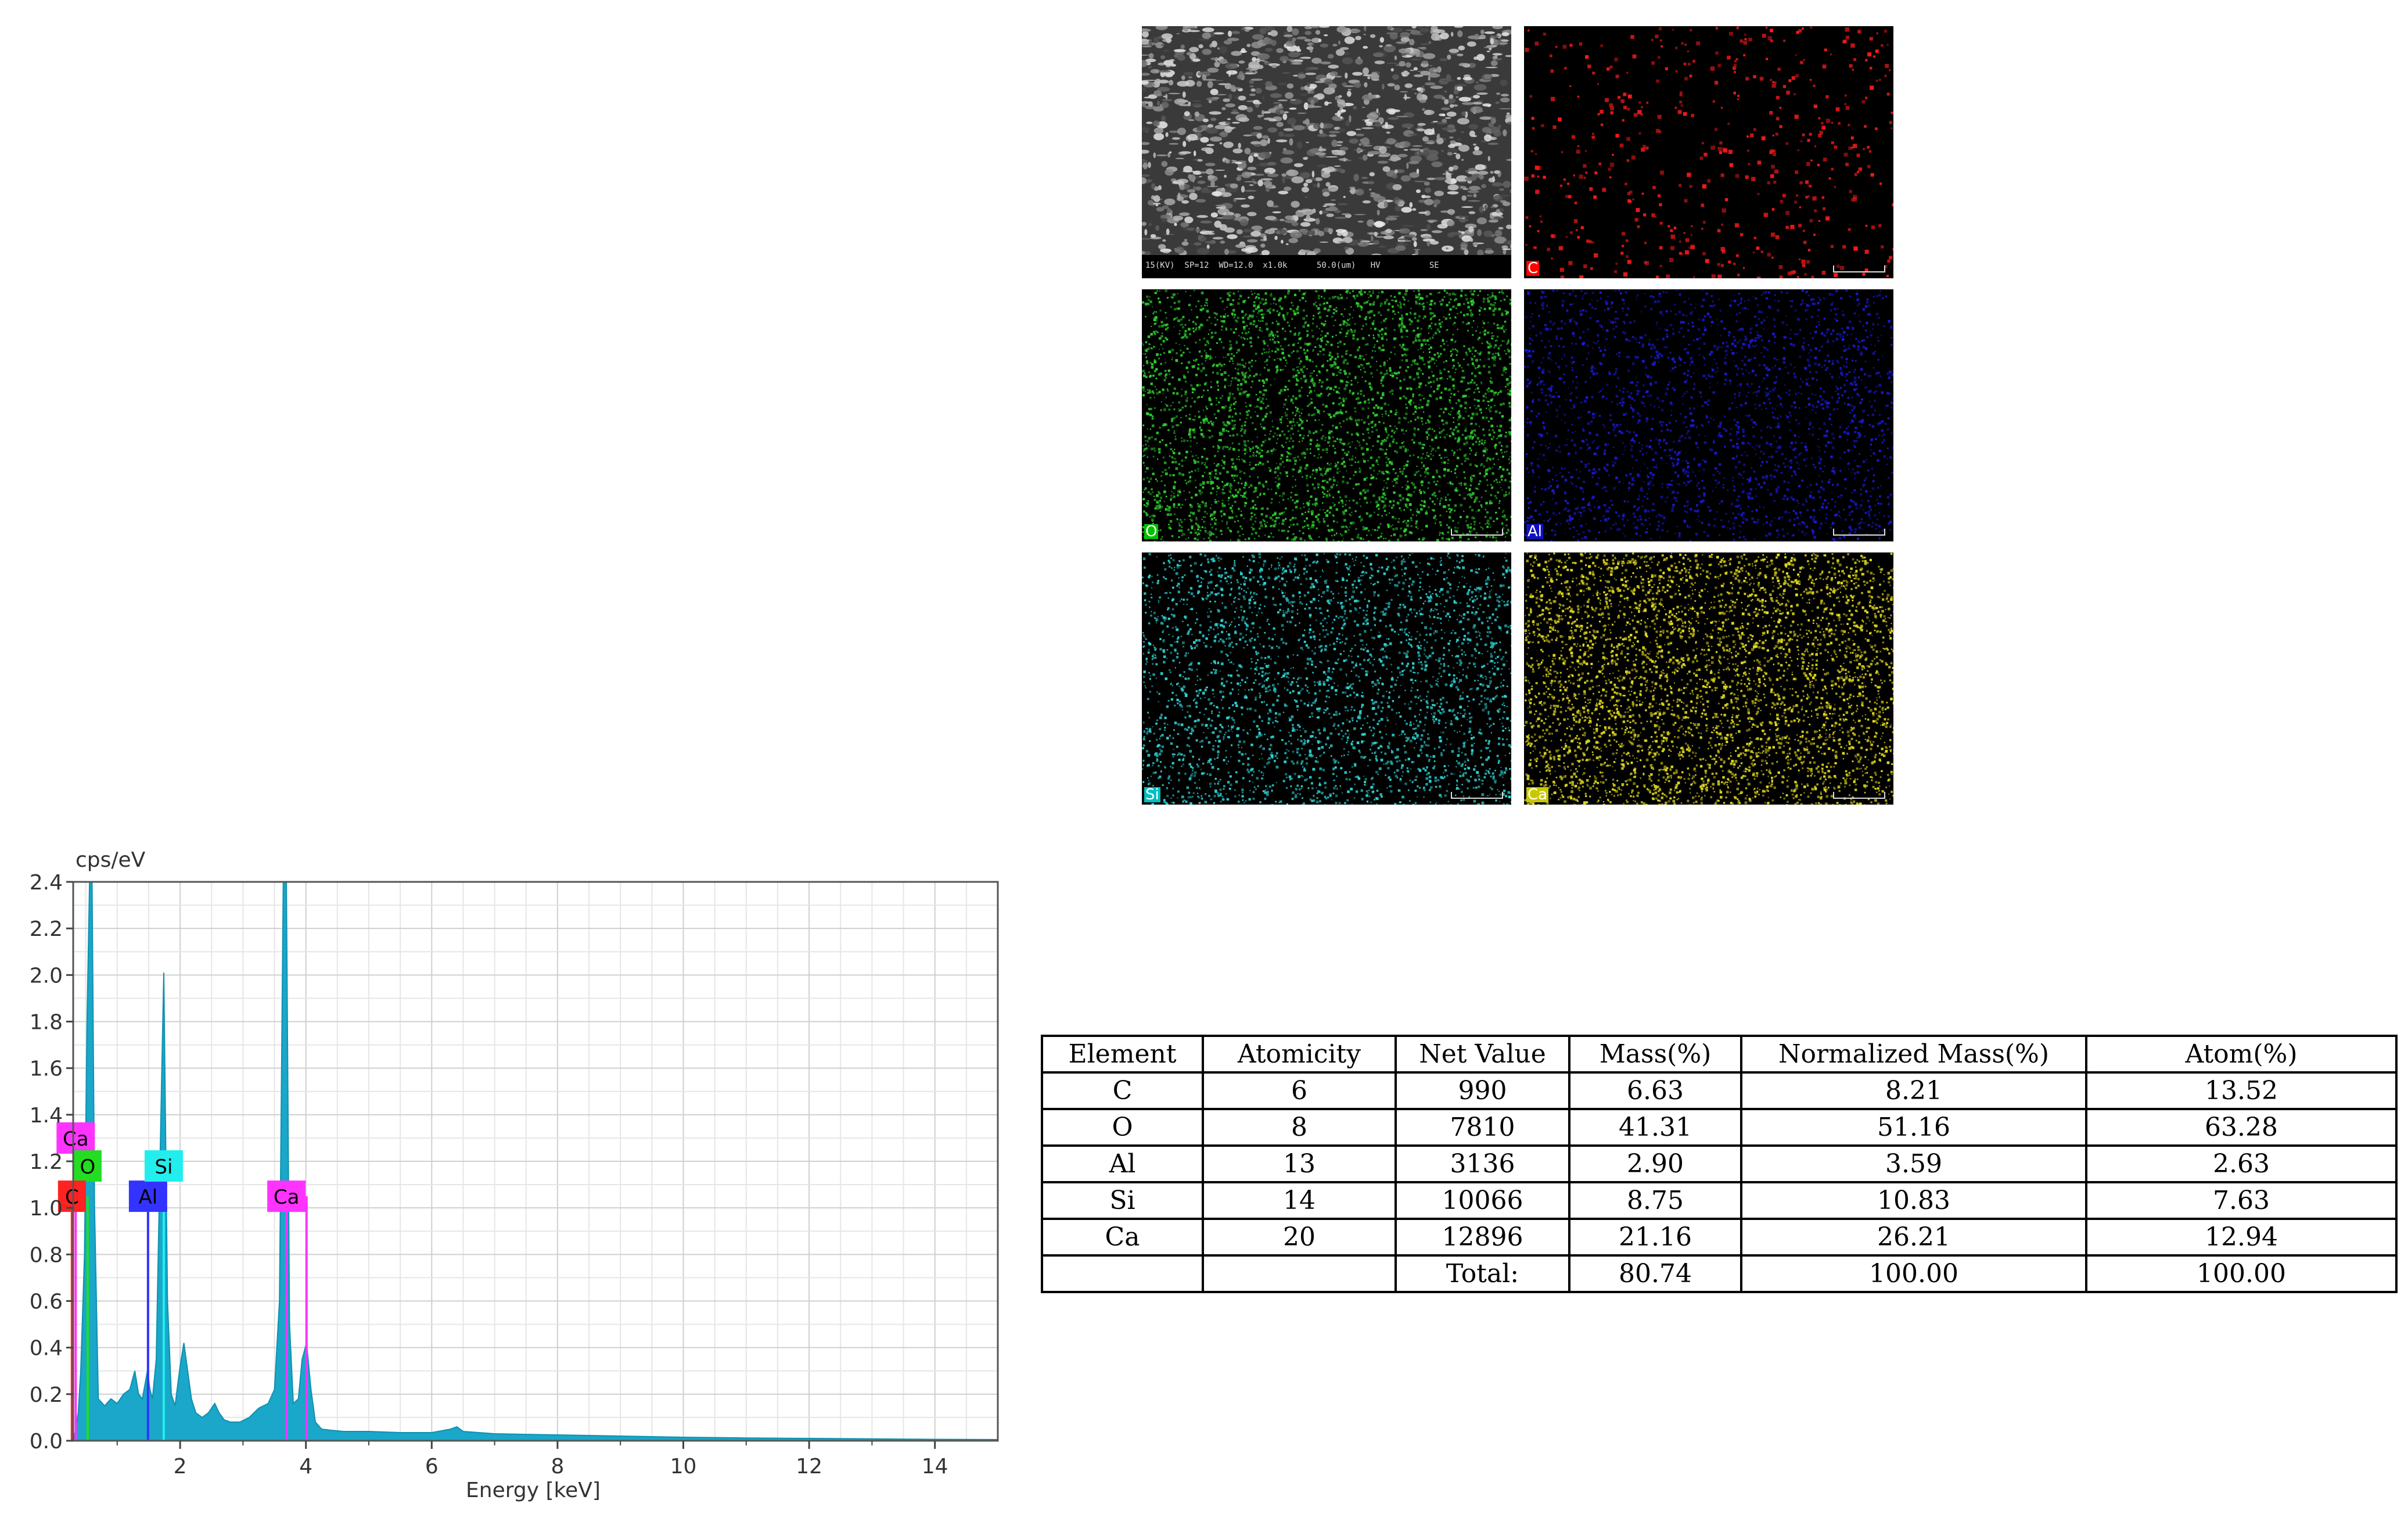 Image resolution: width=2408 pixels, height=1518 pixels. What do you see at coordinates (1122, 1164) in the screenshot?
I see `cell-element: Al` at bounding box center [1122, 1164].